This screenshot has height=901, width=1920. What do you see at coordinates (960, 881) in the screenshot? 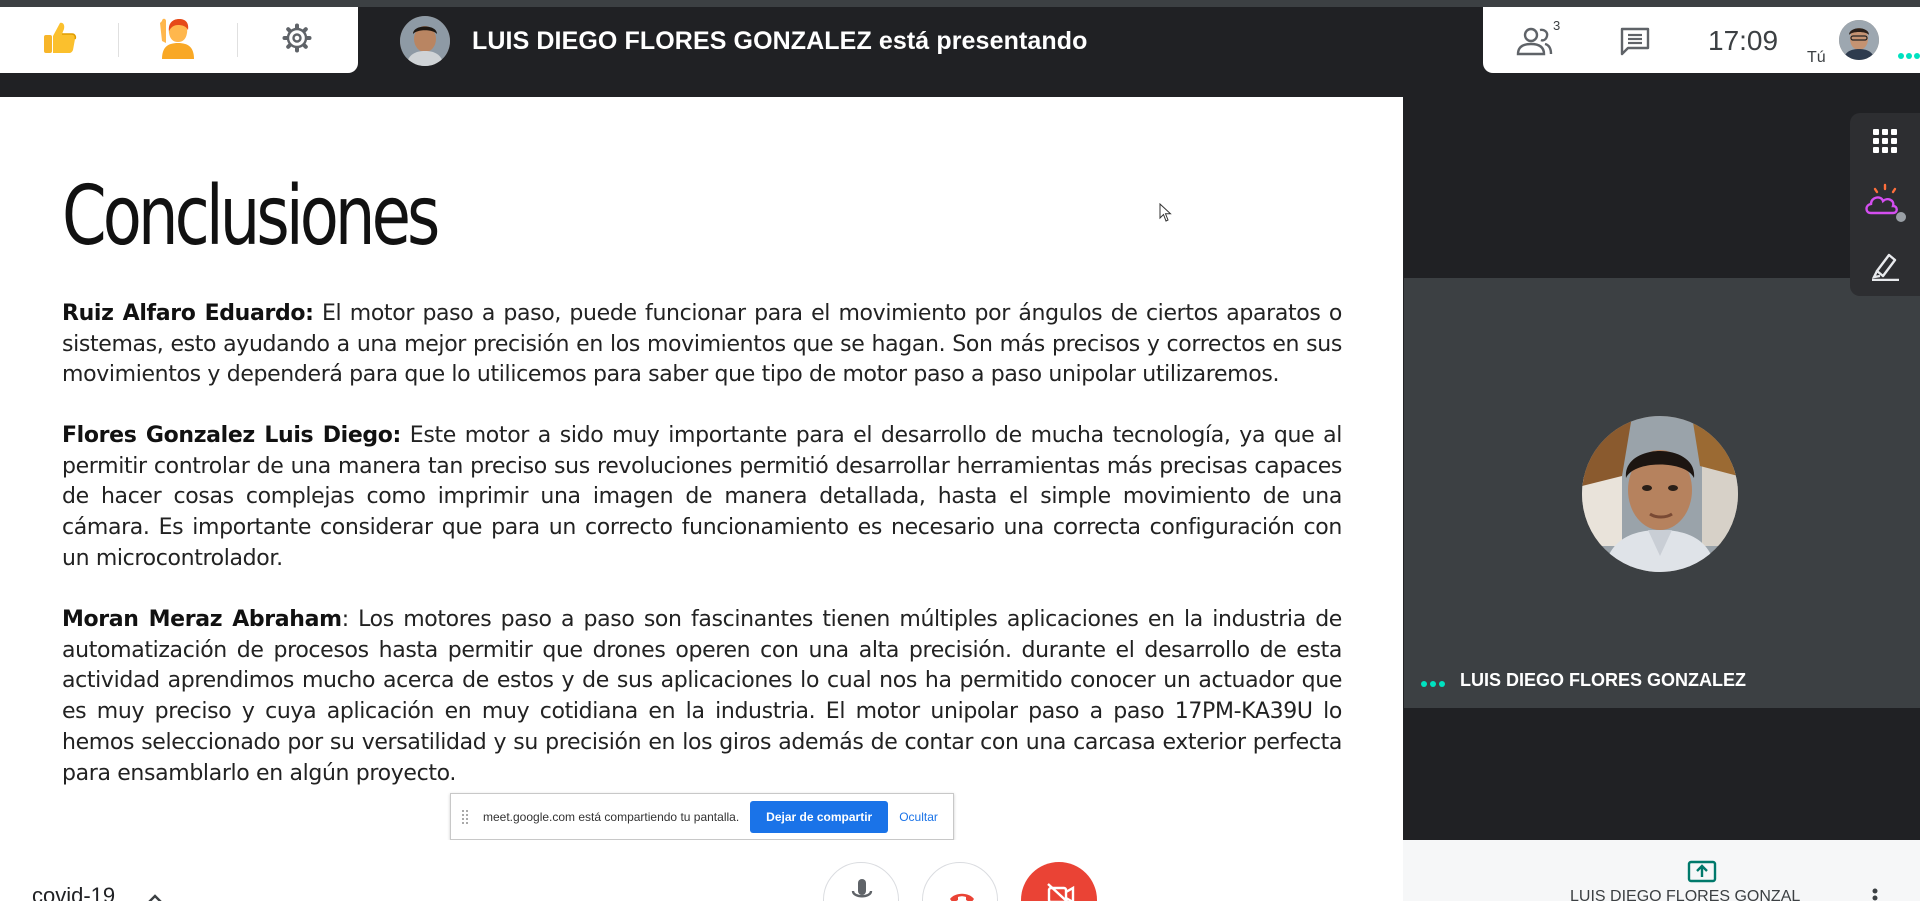
I see `leave-call-button` at bounding box center [960, 881].